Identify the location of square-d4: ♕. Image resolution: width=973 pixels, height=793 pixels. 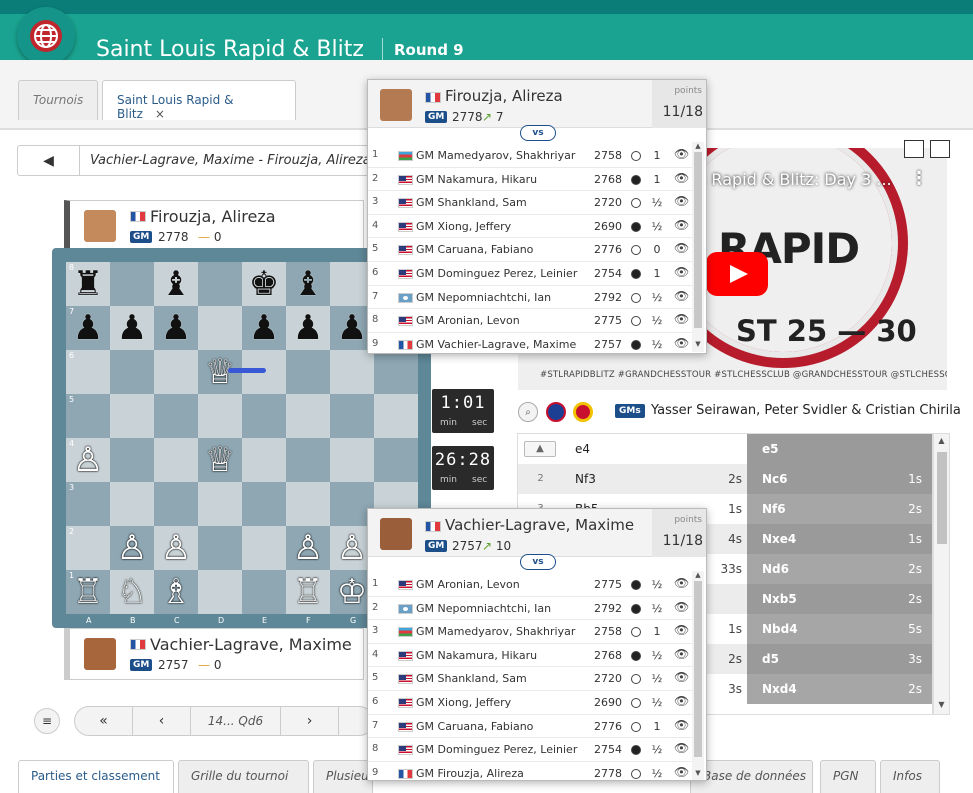
(220, 460).